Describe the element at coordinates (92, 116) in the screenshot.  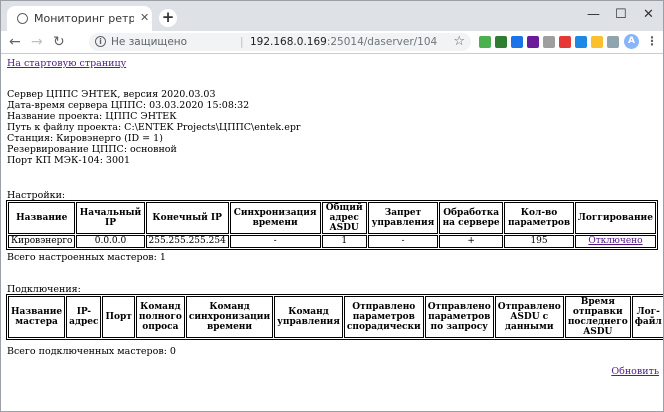
I see `info-line: Название проекта: ЦППС ЭНТЕК` at that location.